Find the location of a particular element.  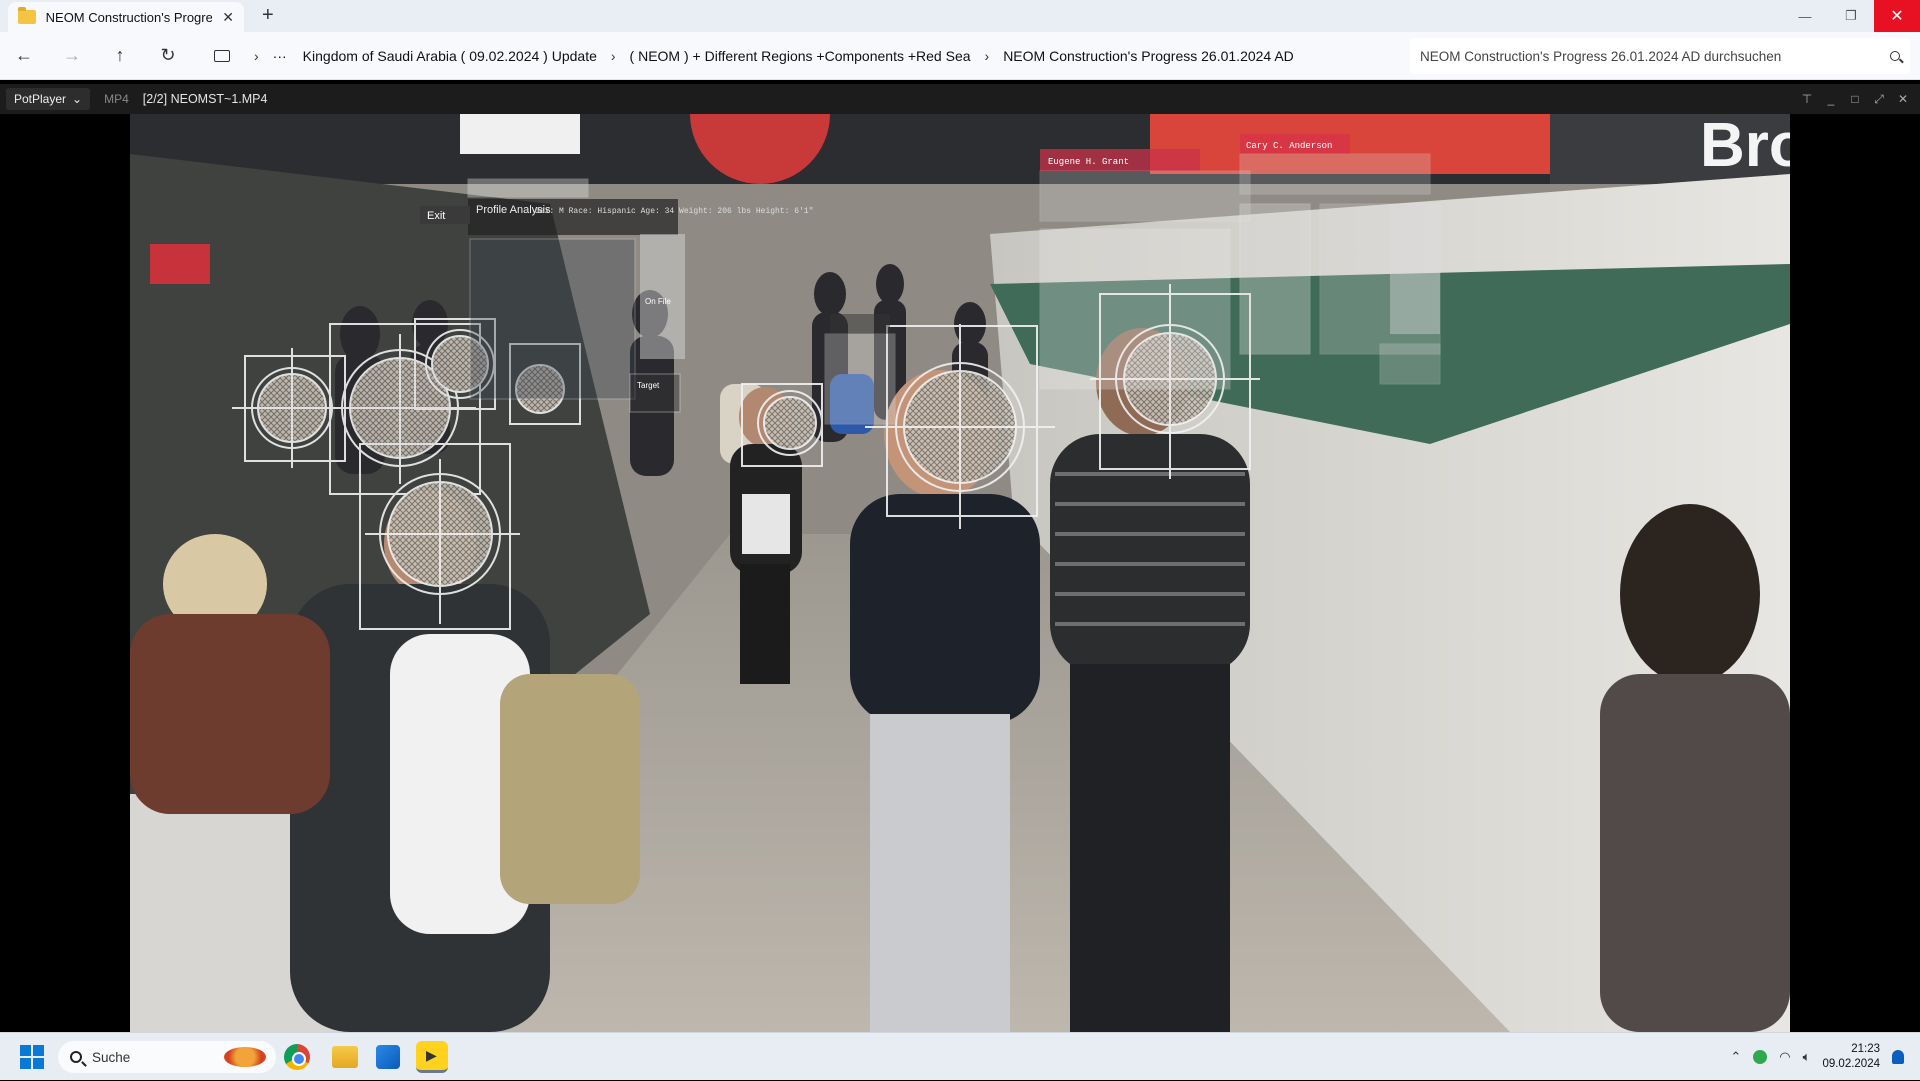

exit-sign: Exit is located at coordinates (436, 216).